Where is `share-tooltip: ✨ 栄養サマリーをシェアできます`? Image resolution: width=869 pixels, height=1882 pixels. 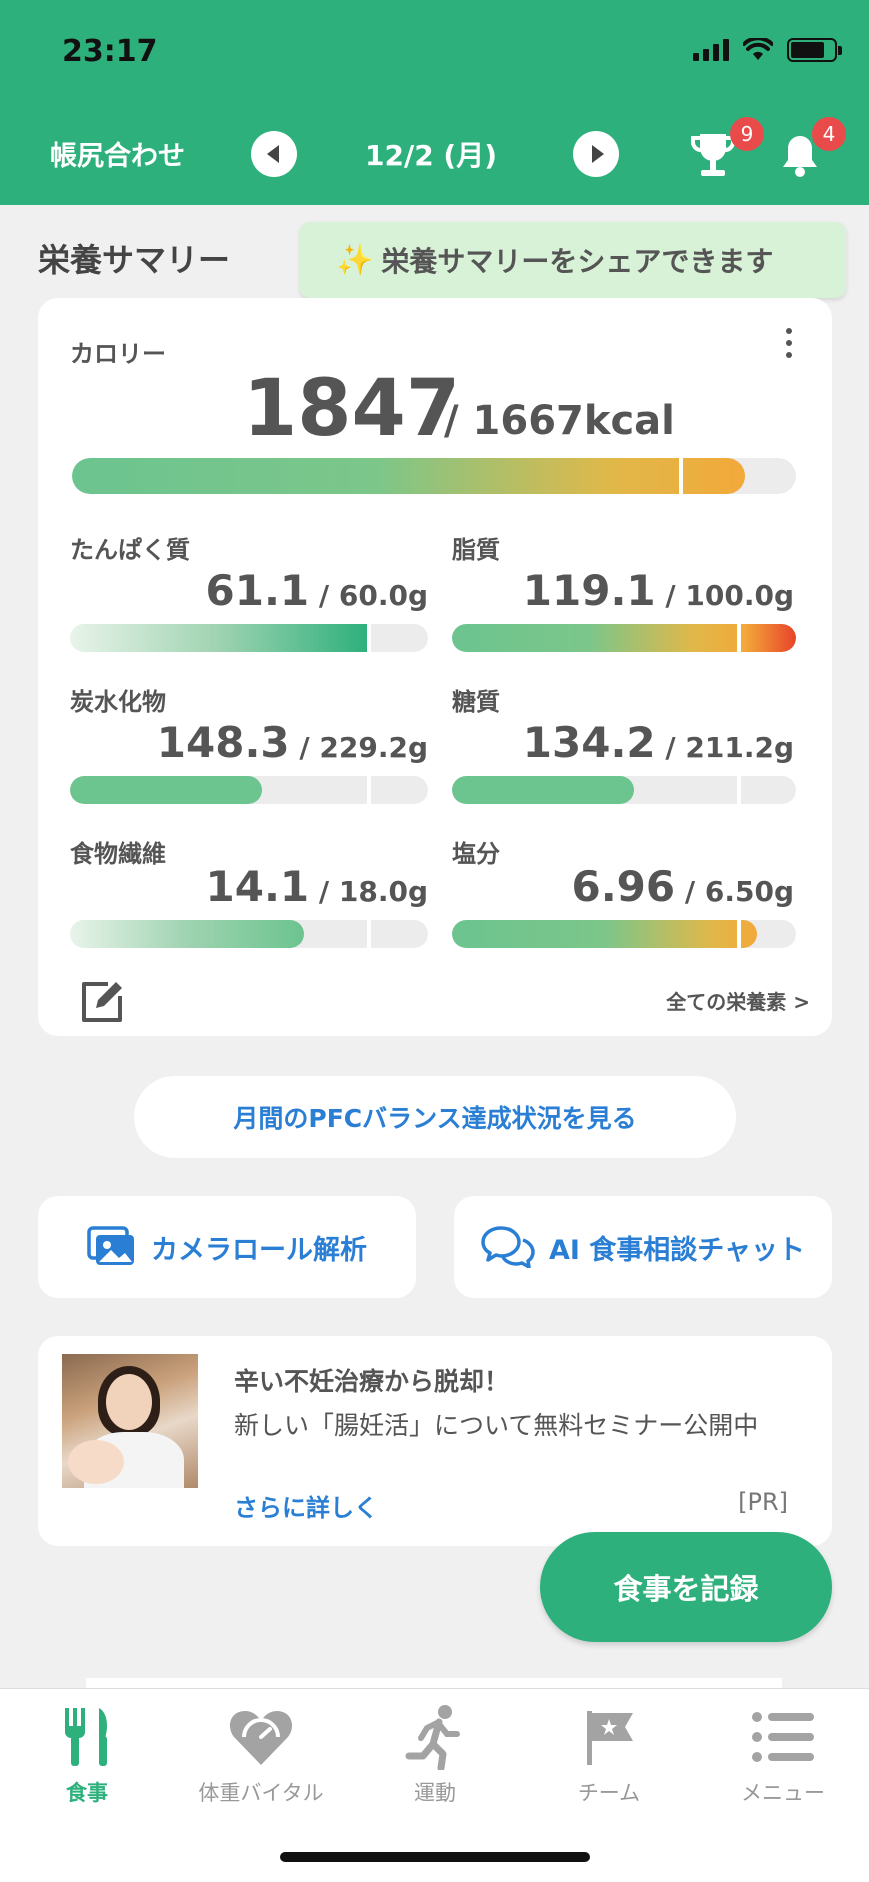 share-tooltip: ✨ 栄養サマリーをシェアできます is located at coordinates (573, 267).